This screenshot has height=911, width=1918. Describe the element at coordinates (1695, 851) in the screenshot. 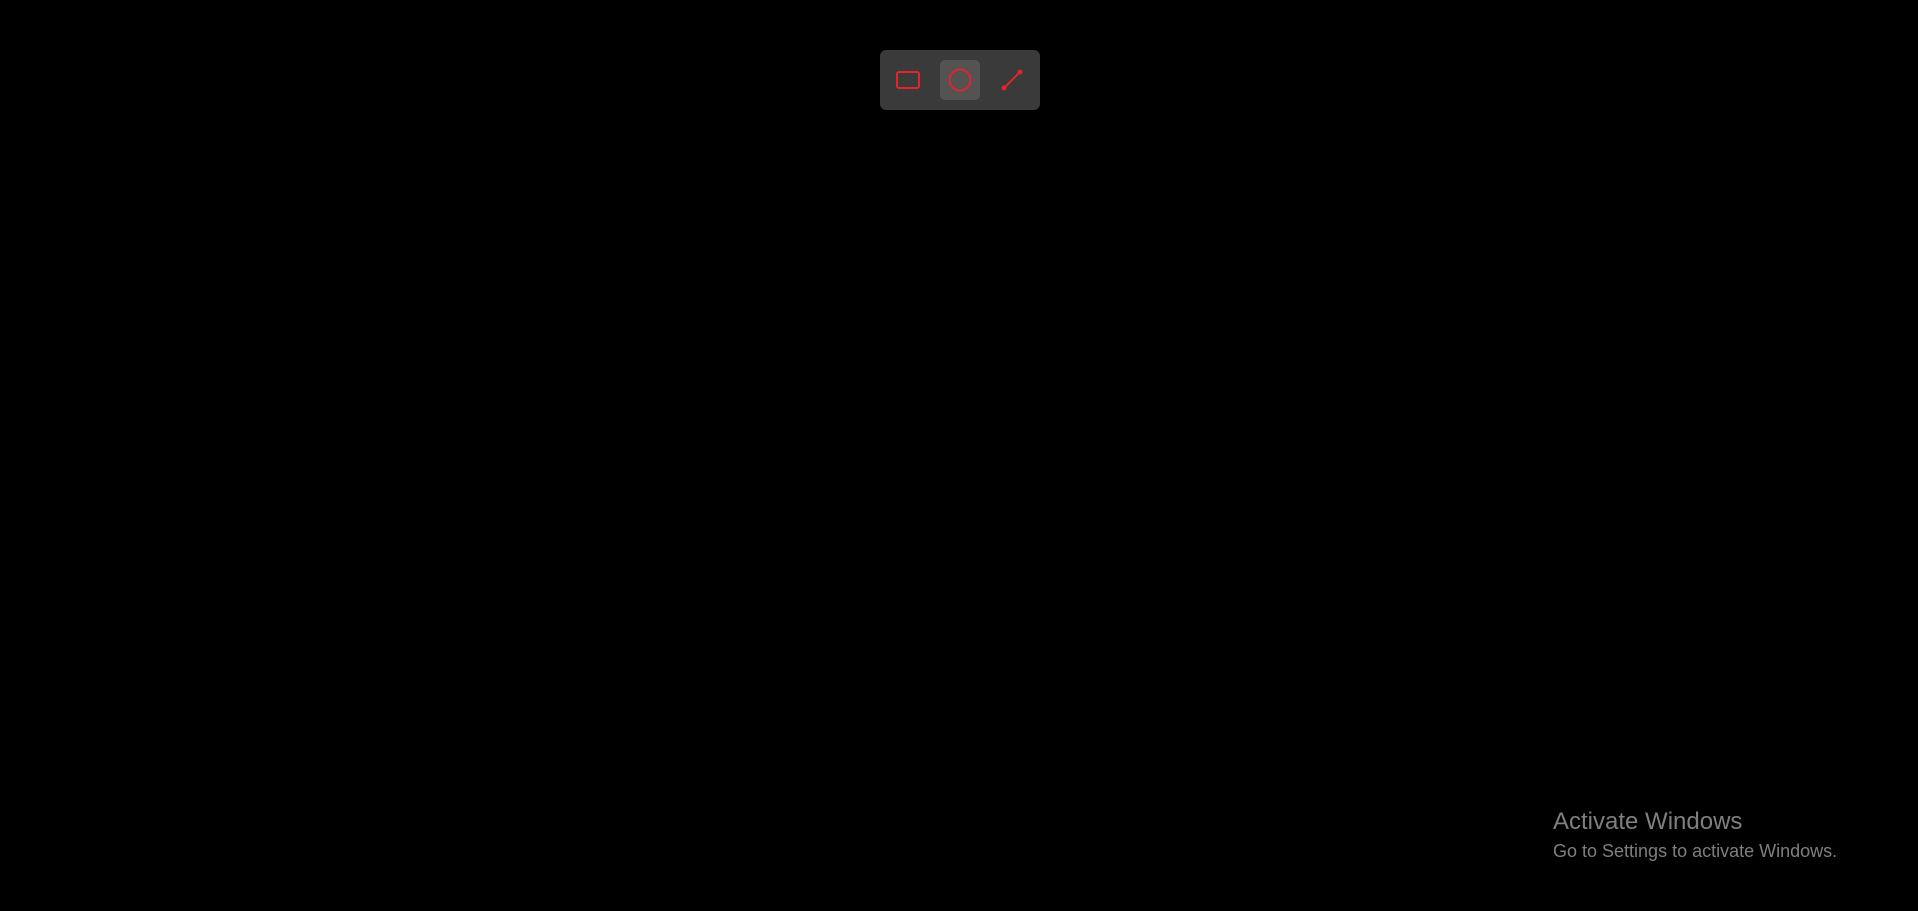

I see `watermark-subtitle: Go to Settings to activate Windows.` at that location.